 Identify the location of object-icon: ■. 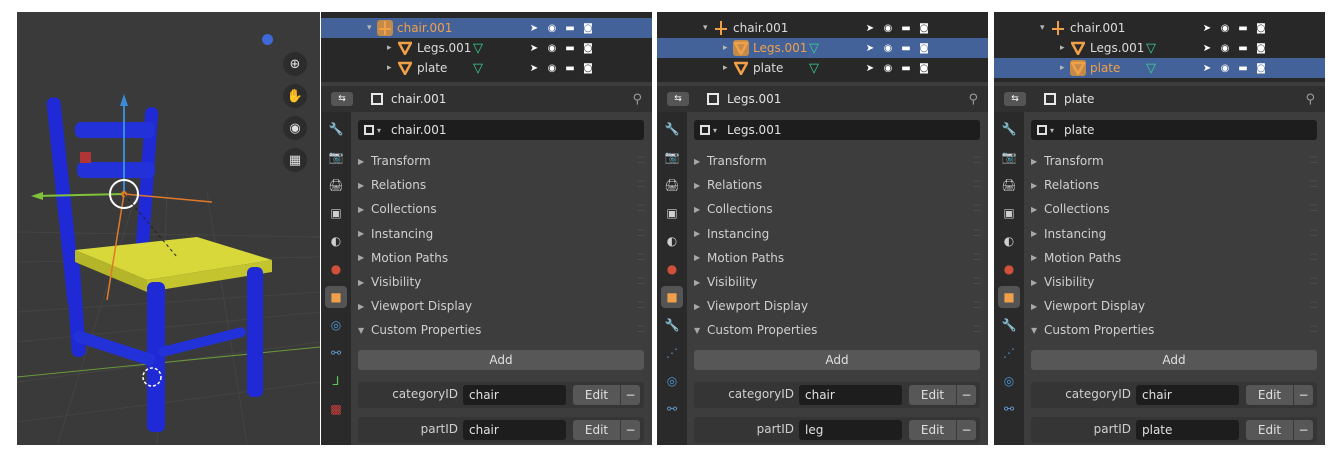
(672, 297).